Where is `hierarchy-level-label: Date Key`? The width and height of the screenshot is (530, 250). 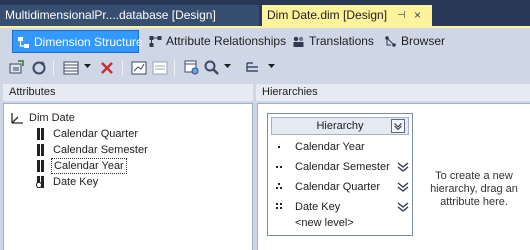
hierarchy-level-label: Date Key is located at coordinates (318, 207).